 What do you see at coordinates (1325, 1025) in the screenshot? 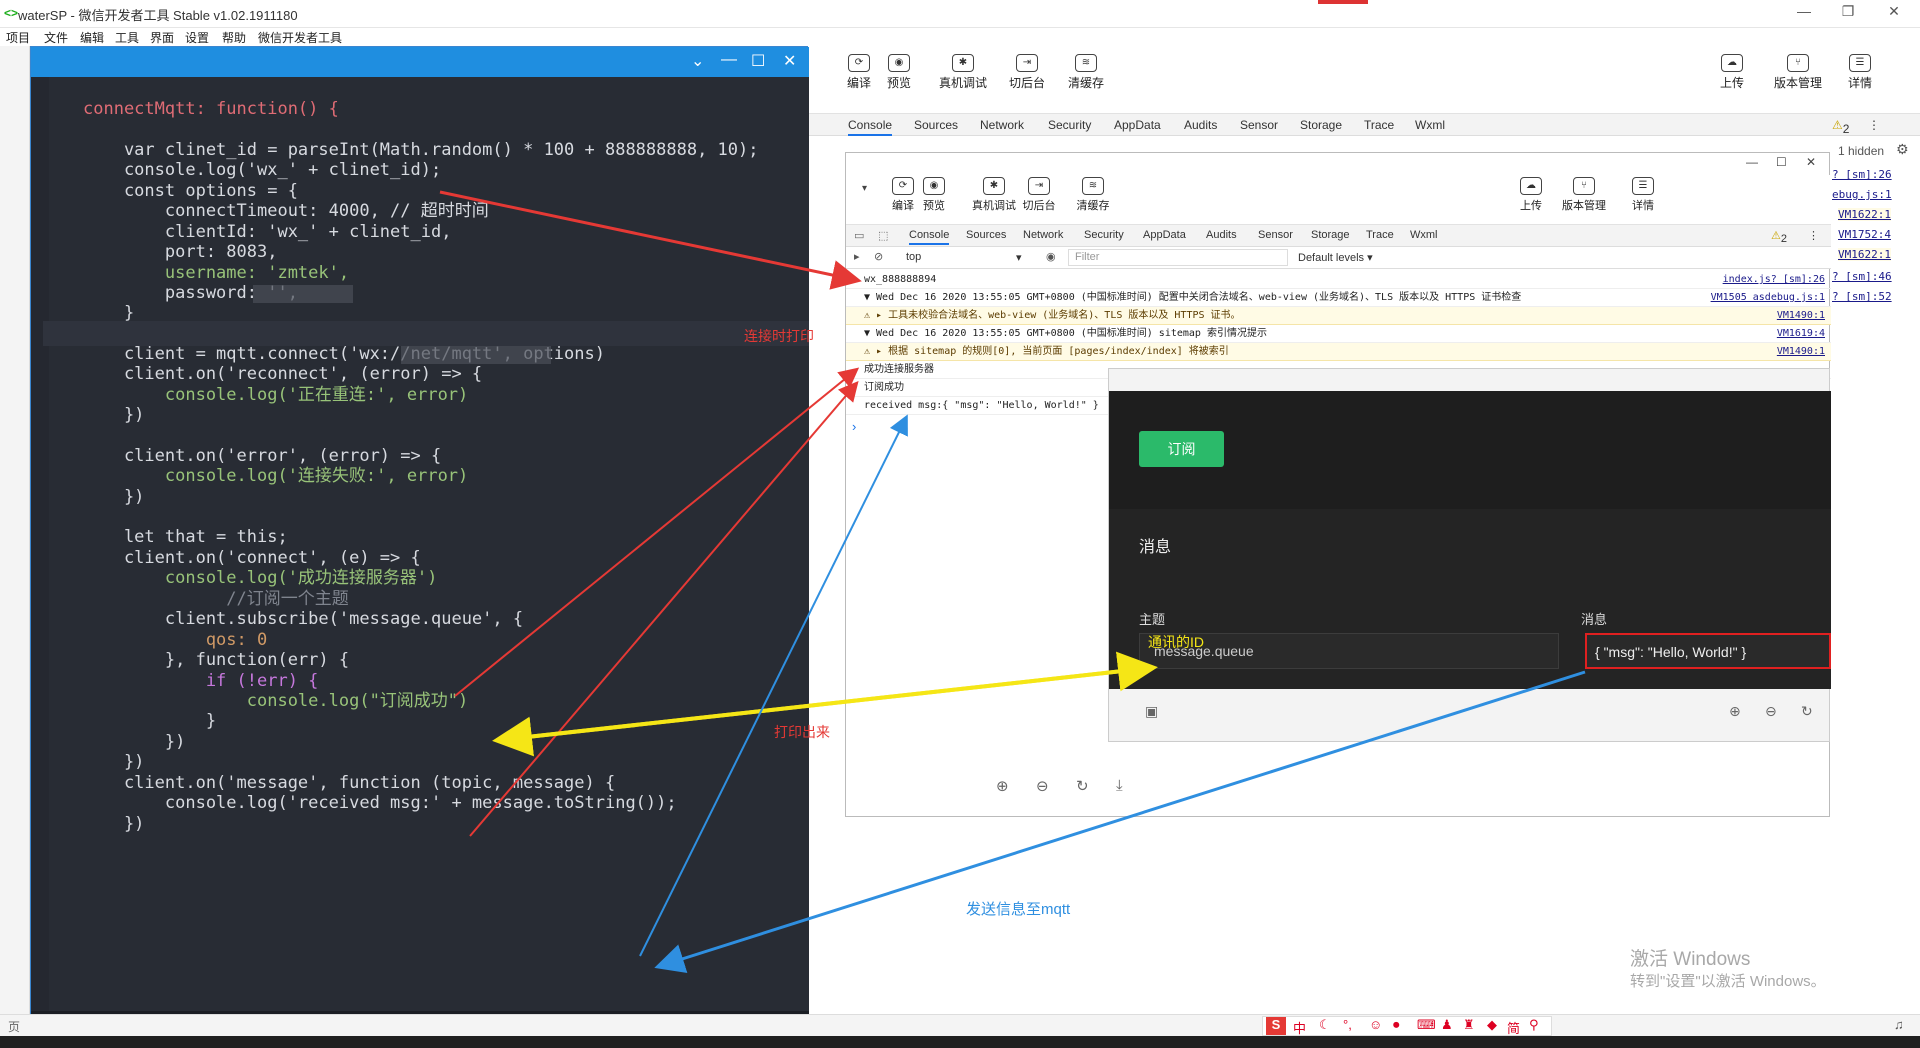
I see `moon-icon: ☾` at bounding box center [1325, 1025].